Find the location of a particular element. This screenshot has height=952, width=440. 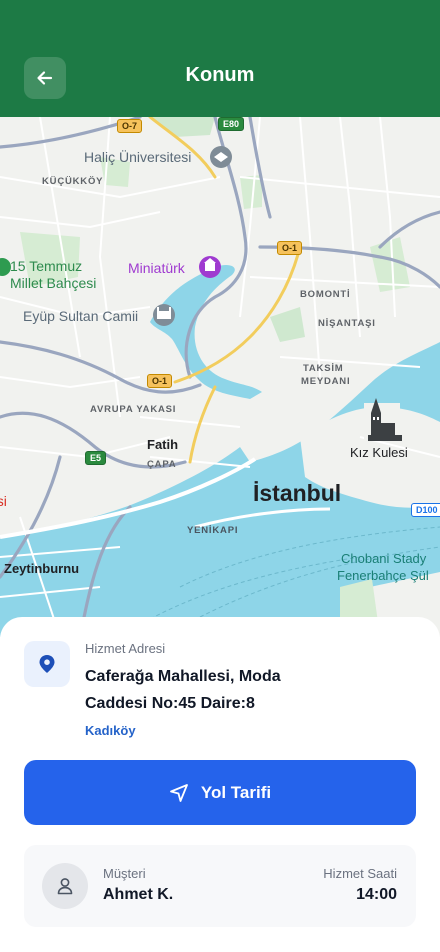

map-label-capa: ÇAPA is located at coordinates (162, 464).